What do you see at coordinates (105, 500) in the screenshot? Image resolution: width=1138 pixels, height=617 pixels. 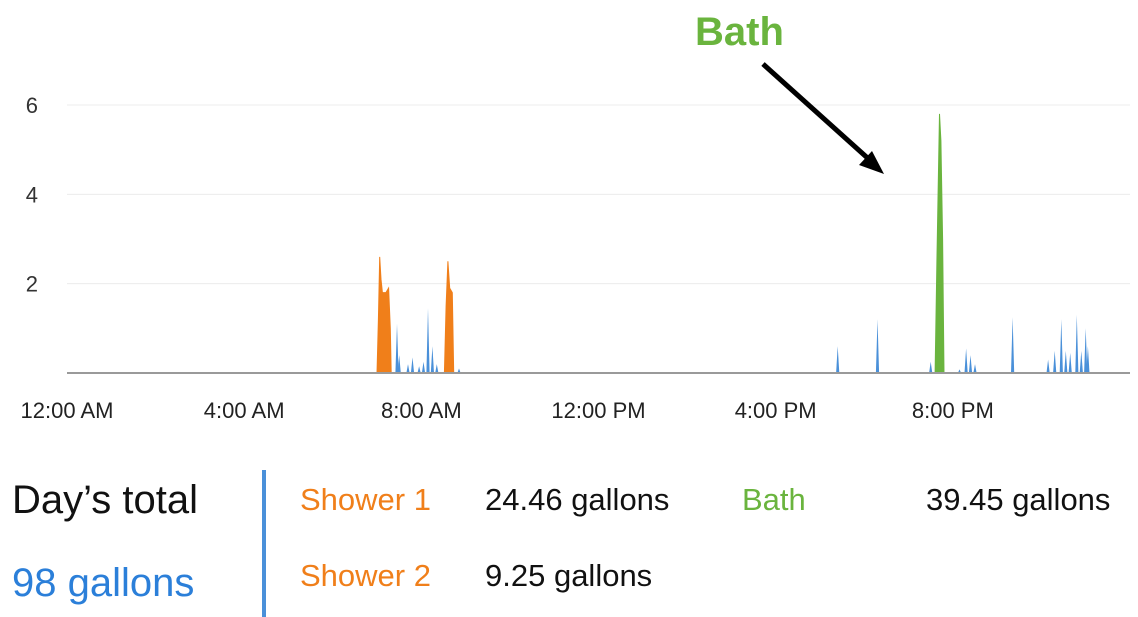 I see `days-total-label: Day’s total` at bounding box center [105, 500].